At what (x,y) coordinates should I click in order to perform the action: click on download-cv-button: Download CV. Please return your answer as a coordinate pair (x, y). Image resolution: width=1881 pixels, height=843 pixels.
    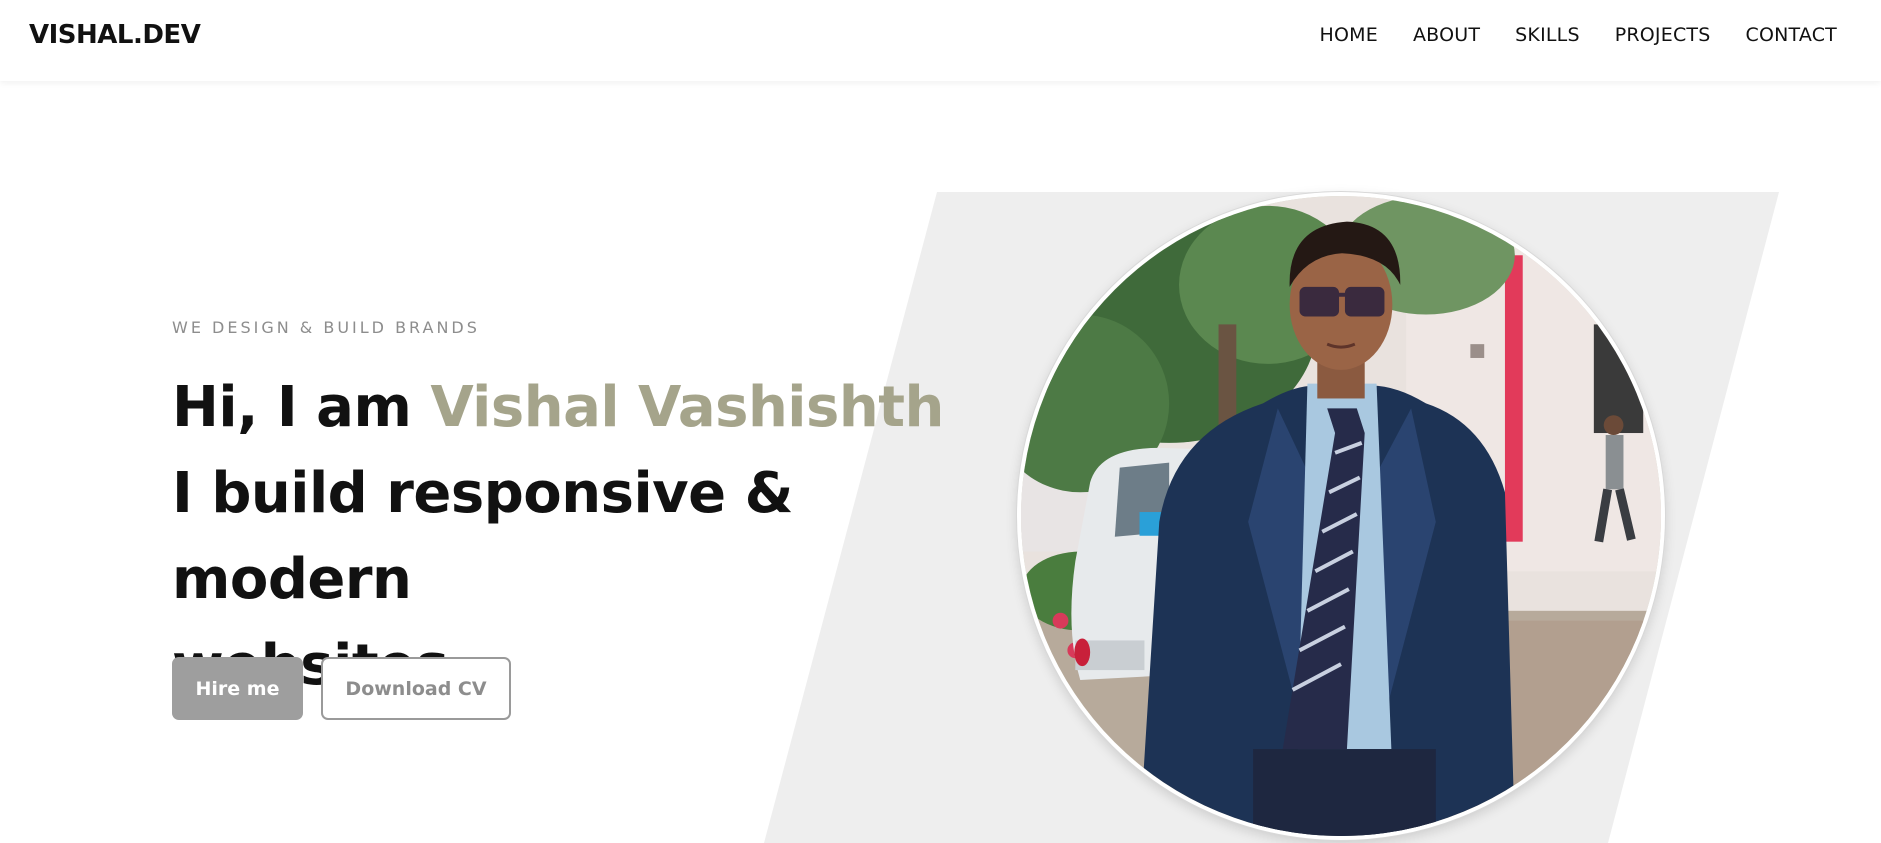
    Looking at the image, I should click on (416, 688).